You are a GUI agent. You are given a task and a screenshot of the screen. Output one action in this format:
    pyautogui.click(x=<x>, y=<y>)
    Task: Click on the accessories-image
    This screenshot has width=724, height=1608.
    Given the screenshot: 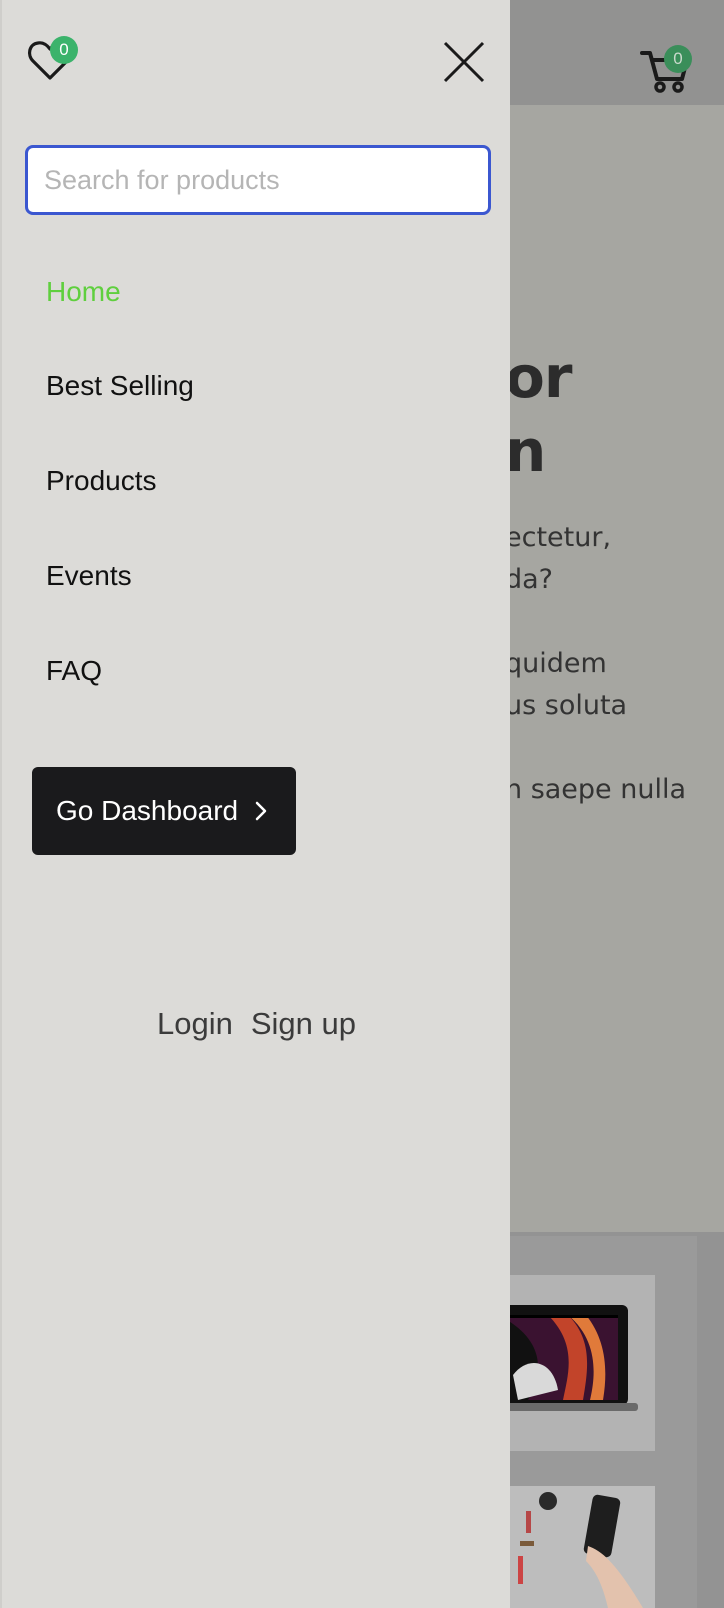 What is the action you would take?
    pyautogui.click(x=581, y=1547)
    